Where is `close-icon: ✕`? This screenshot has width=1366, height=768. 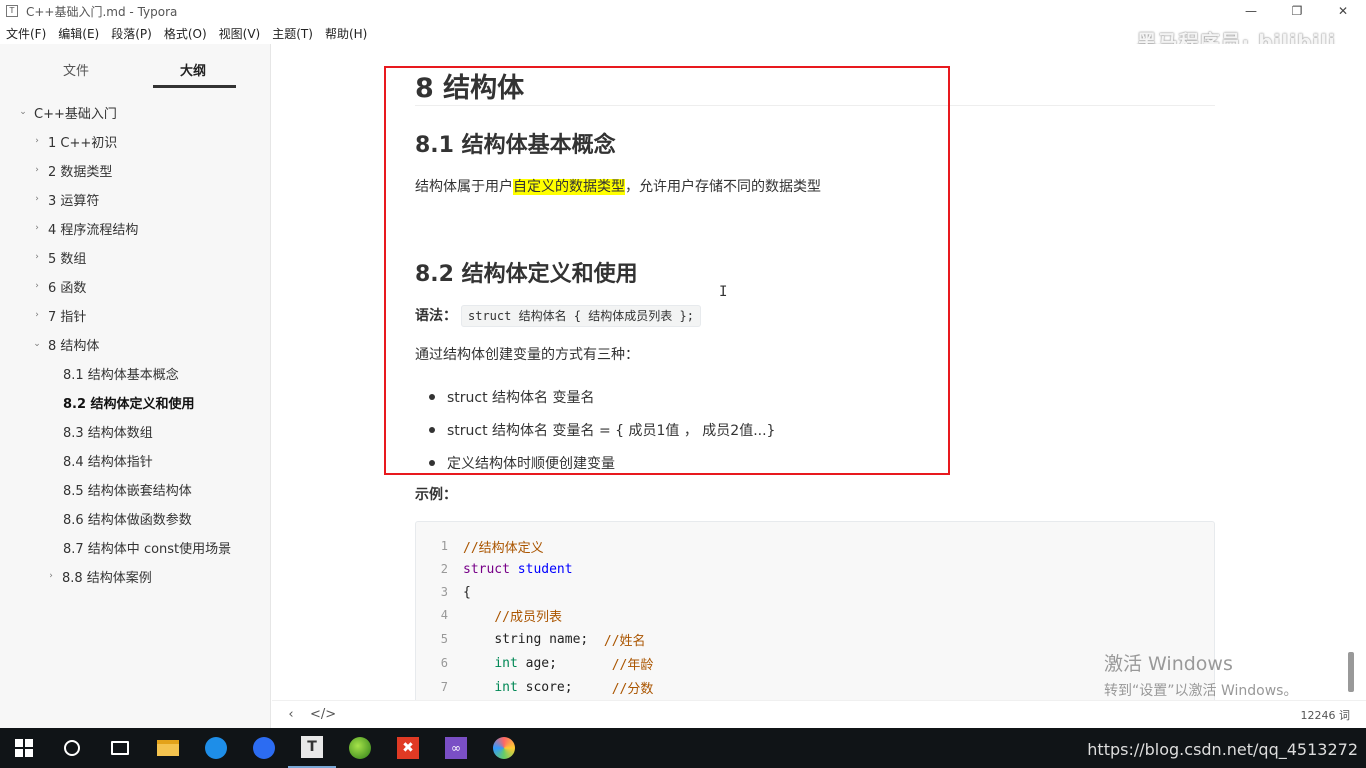
close-icon: ✕ is located at coordinates (1343, 11).